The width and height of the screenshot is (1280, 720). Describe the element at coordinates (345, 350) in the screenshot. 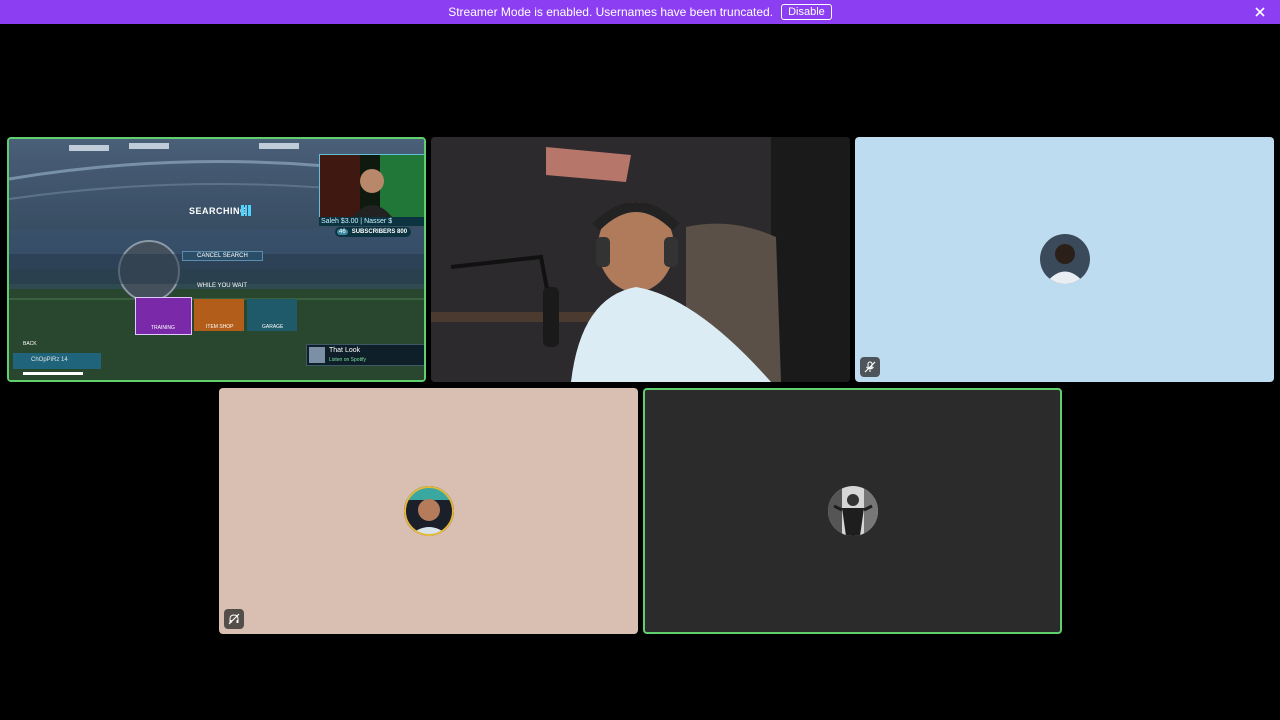

I see `song-title: That Look` at that location.